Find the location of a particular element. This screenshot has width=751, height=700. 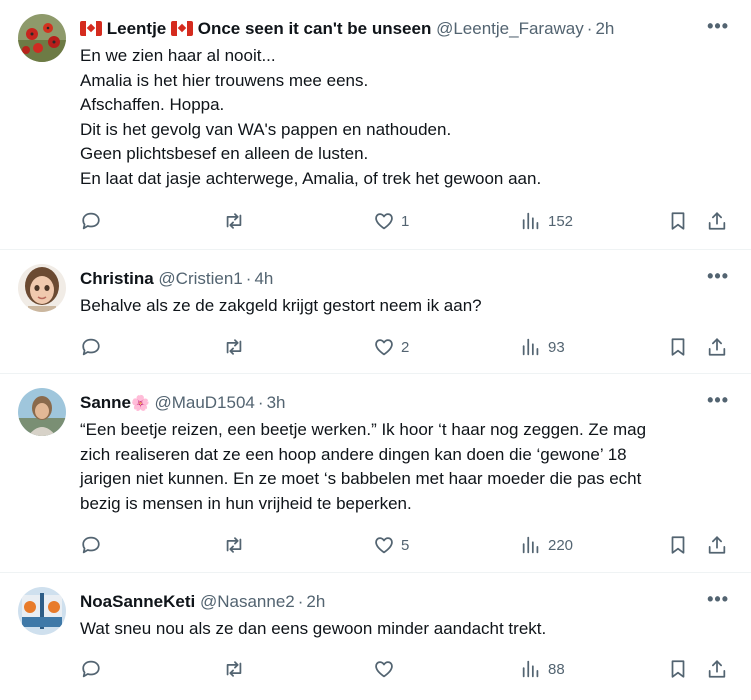

views-button: 88 is located at coordinates (542, 669).